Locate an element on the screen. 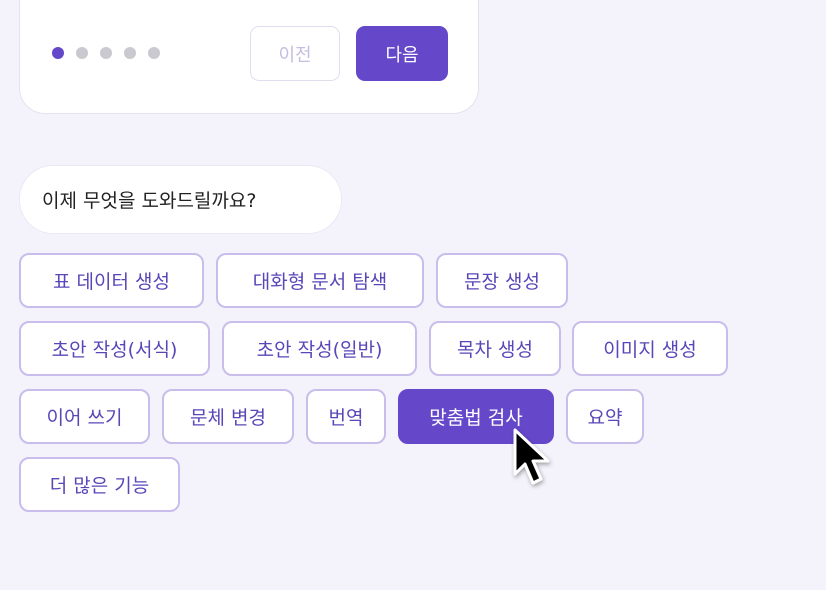 The width and height of the screenshot is (826, 590). chip-draft-general: 초안 작성(일반) is located at coordinates (319, 348).